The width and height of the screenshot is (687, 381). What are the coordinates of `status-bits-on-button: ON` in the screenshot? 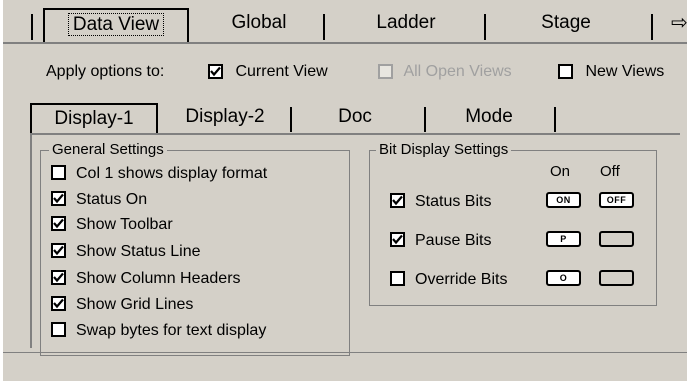 It's located at (563, 200).